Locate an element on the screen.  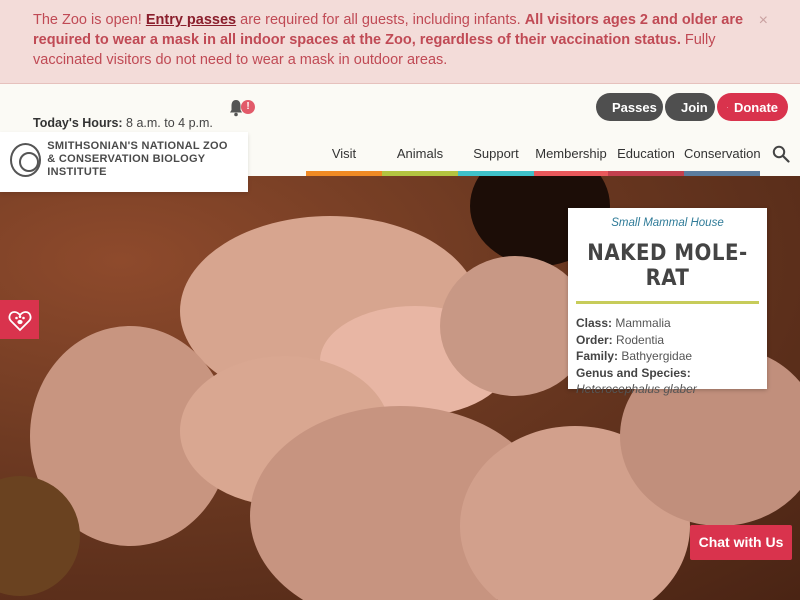
hours-value: 8 a.m. to 4 p.m. is located at coordinates (169, 123).